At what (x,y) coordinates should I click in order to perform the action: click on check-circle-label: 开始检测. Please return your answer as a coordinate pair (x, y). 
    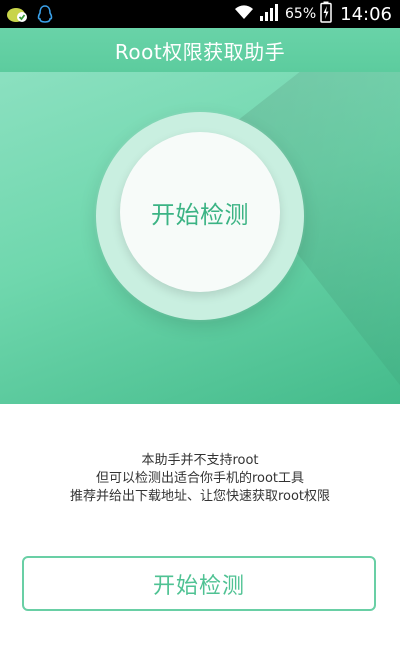
    Looking at the image, I should click on (200, 214).